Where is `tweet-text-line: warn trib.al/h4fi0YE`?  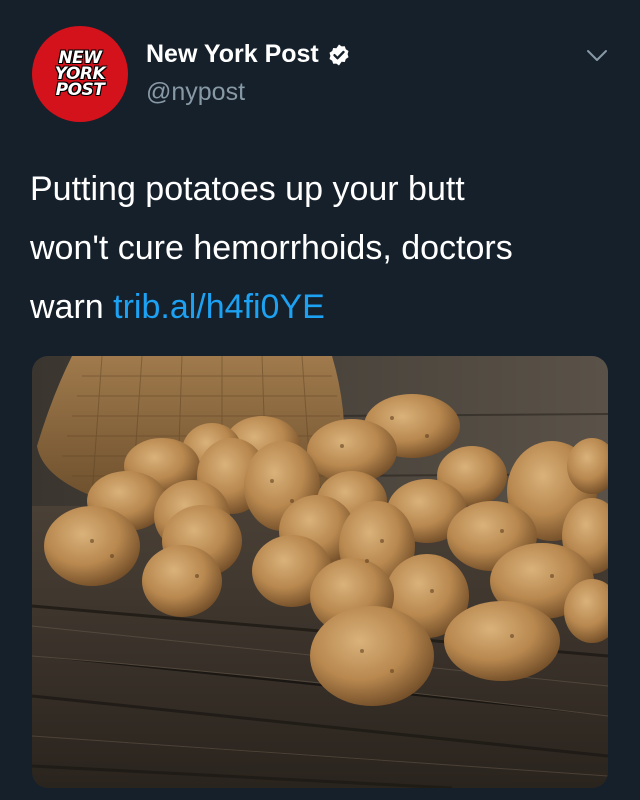 tweet-text-line: warn trib.al/h4fi0YE is located at coordinates (177, 307).